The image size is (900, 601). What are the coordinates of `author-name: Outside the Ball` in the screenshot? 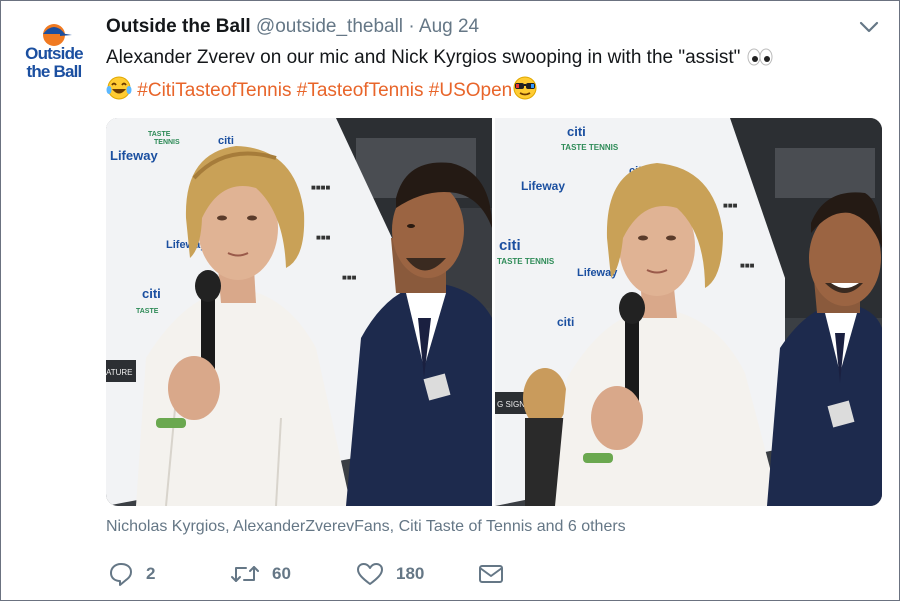 It's located at (178, 26).